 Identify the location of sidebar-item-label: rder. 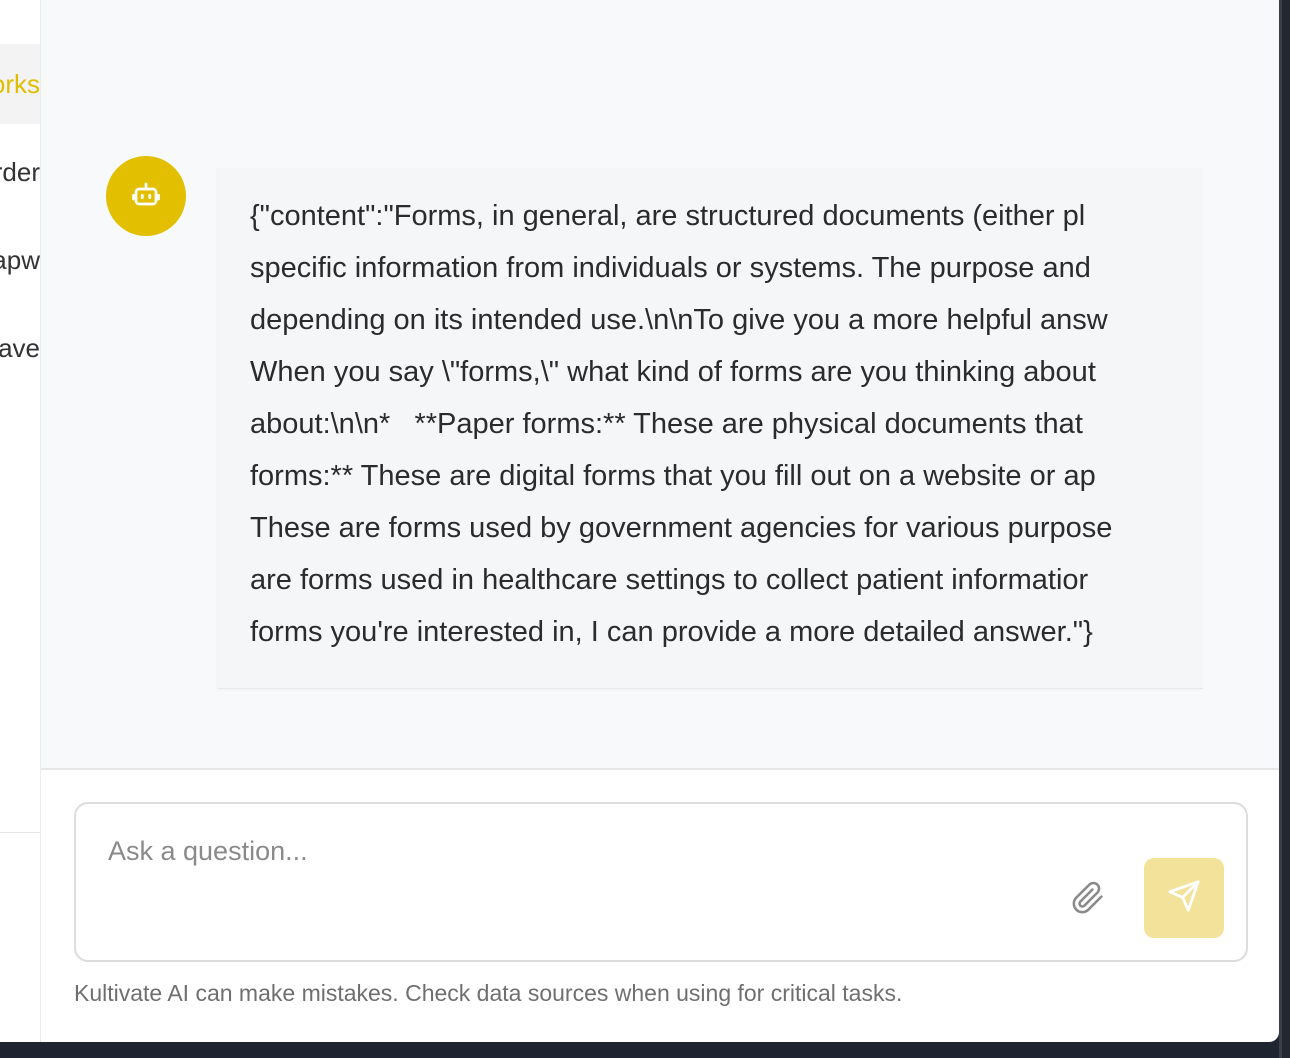
(20, 171).